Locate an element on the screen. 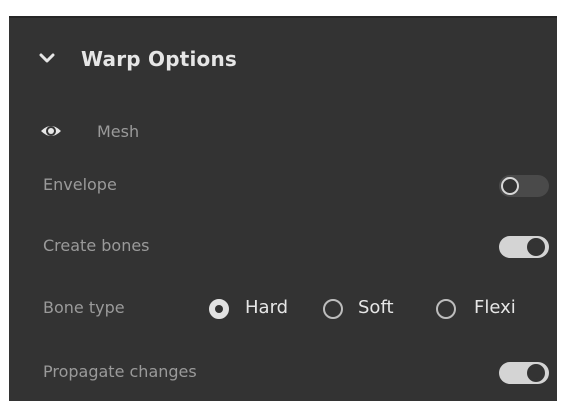 Image resolution: width=578 pixels, height=401 pixels. create-bones-label: Create bones is located at coordinates (96, 245).